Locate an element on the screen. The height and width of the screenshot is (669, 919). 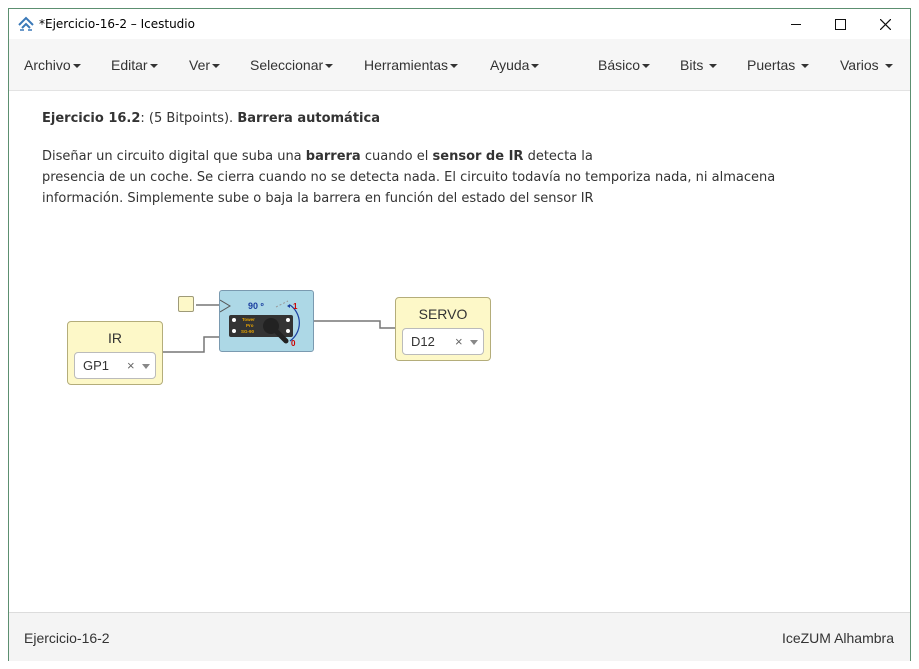
servo-angle-label: 90 º is located at coordinates (256, 306).